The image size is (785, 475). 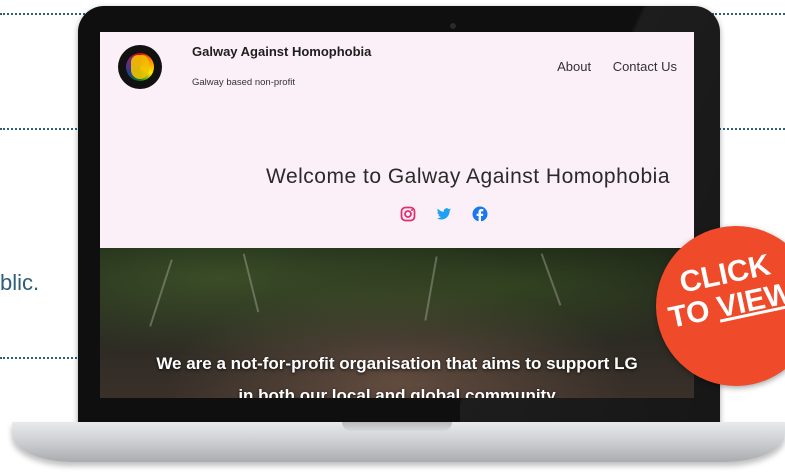 What do you see at coordinates (453, 26) in the screenshot?
I see `camera-dot` at bounding box center [453, 26].